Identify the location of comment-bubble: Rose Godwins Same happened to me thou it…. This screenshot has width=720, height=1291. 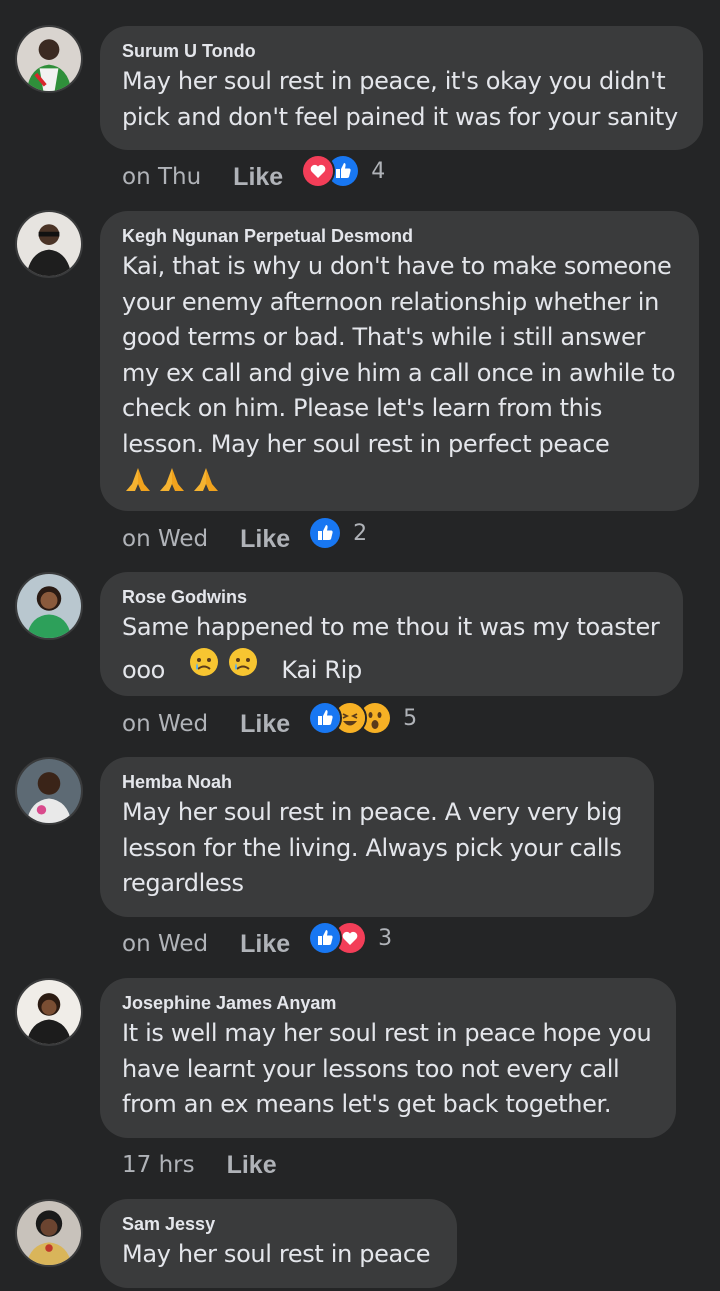
(391, 634).